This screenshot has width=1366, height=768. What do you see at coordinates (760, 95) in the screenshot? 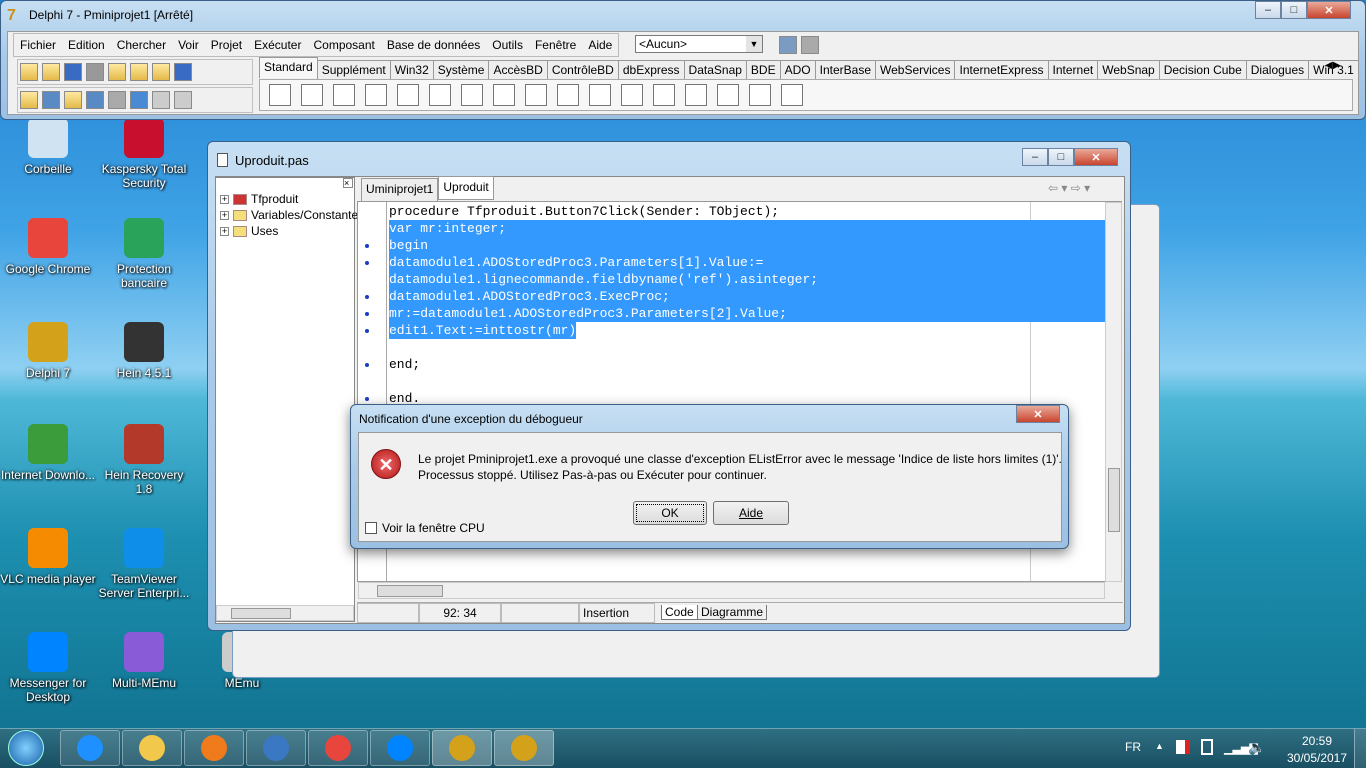
I see `panel-component-icon` at bounding box center [760, 95].